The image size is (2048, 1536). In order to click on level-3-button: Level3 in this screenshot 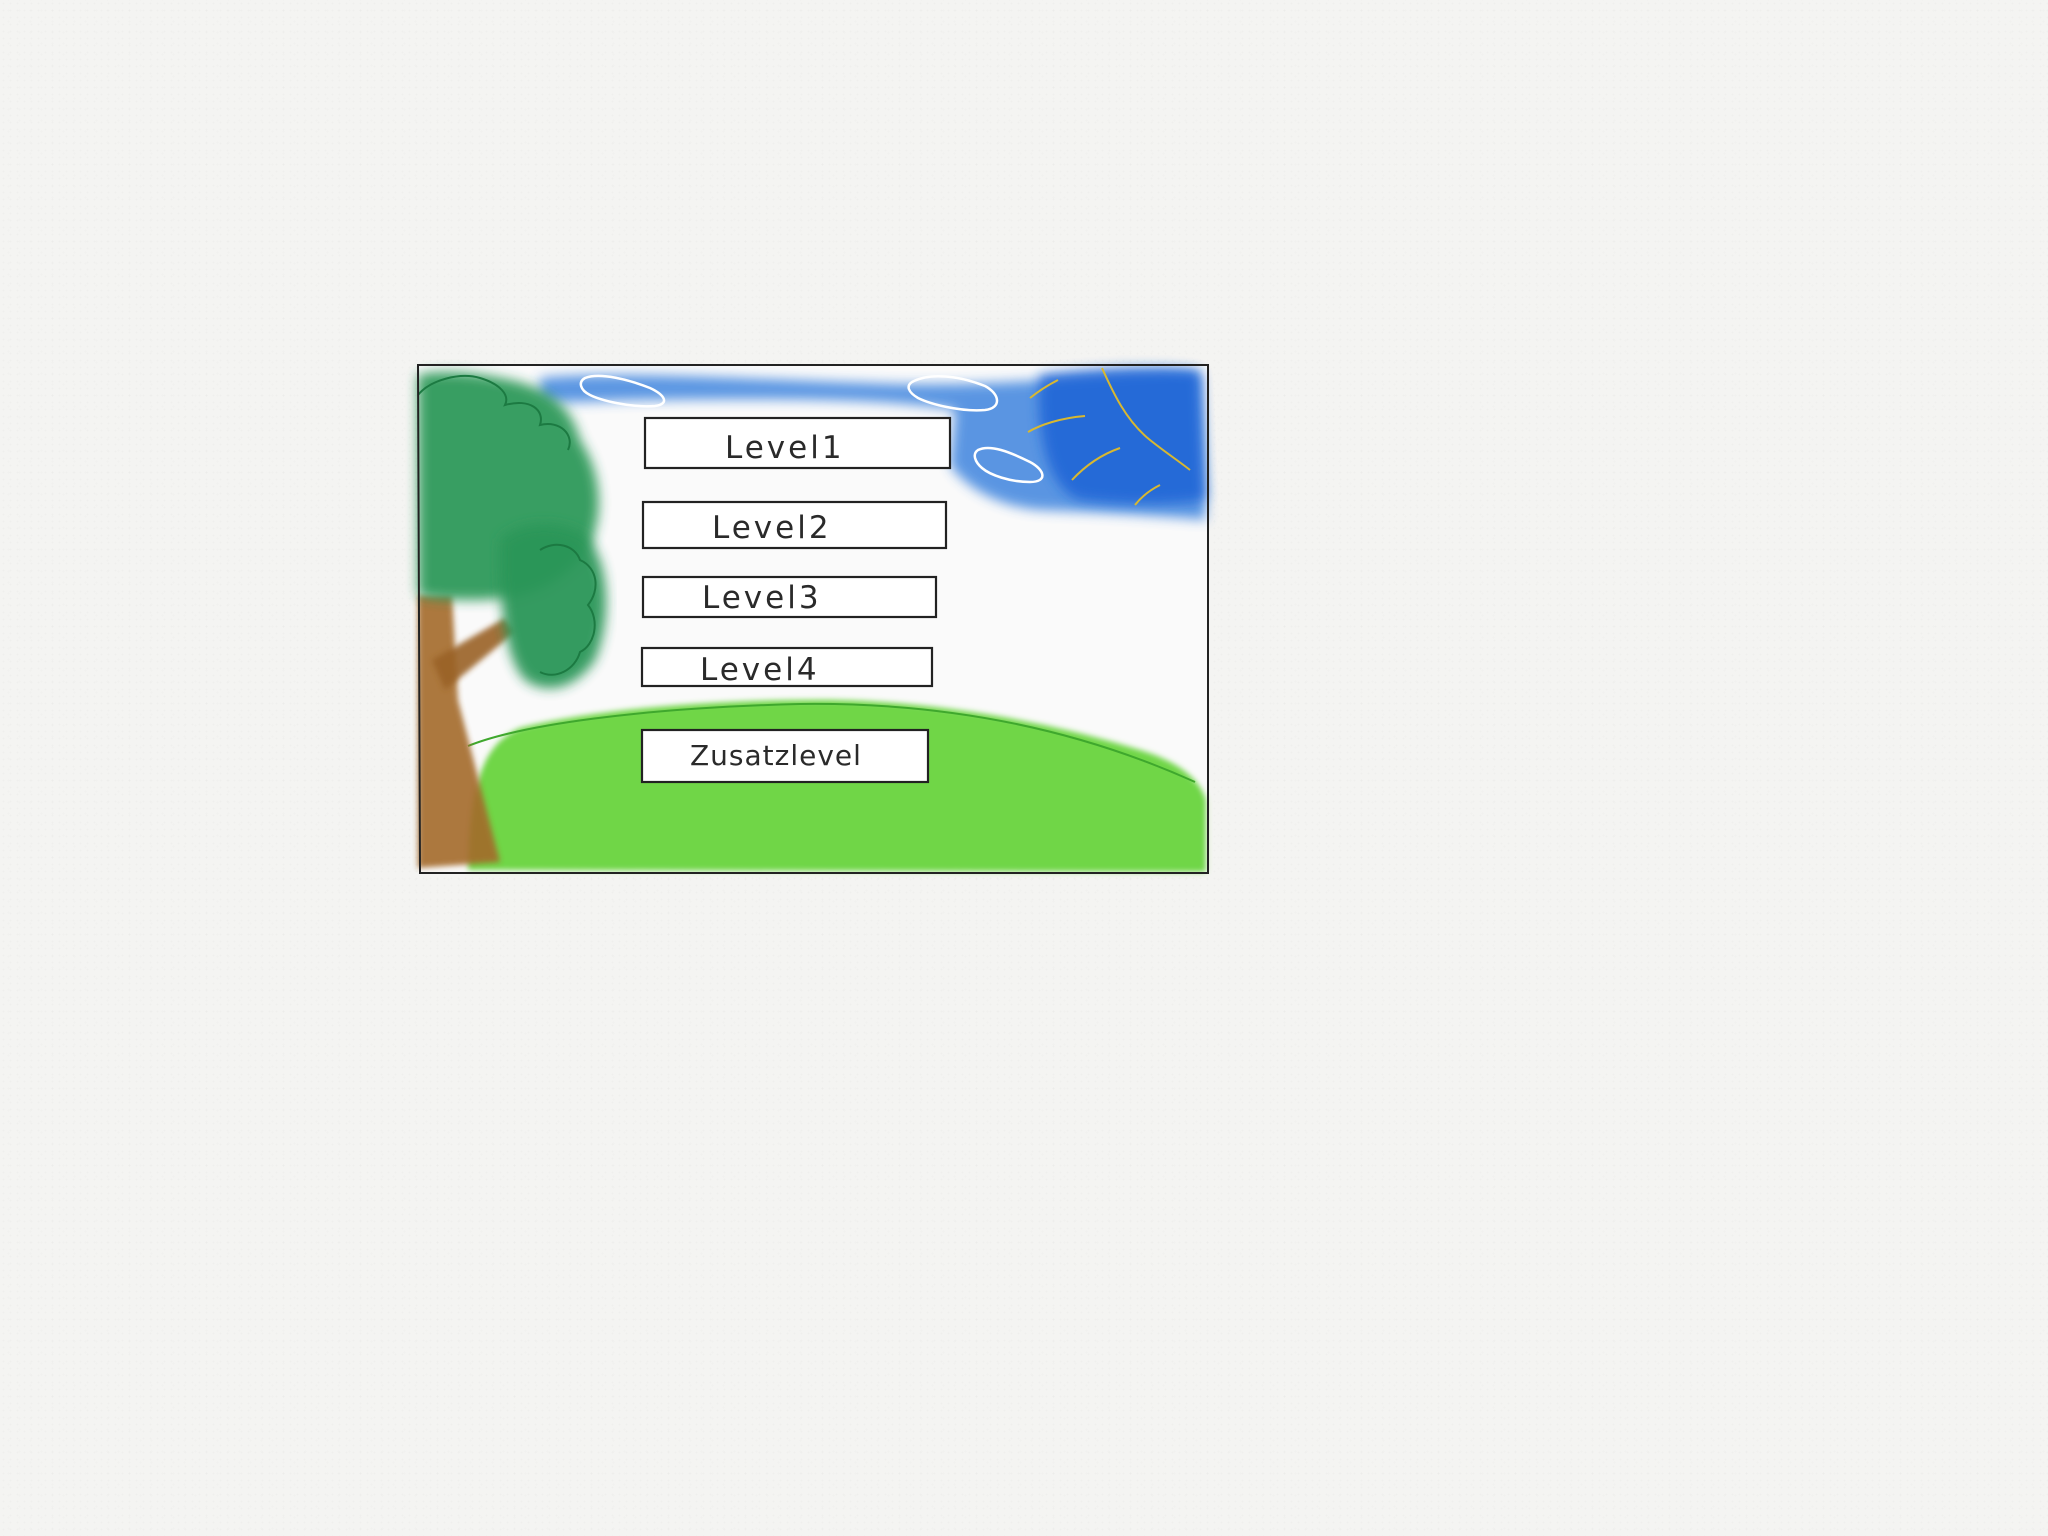, I will do `click(789, 597)`.